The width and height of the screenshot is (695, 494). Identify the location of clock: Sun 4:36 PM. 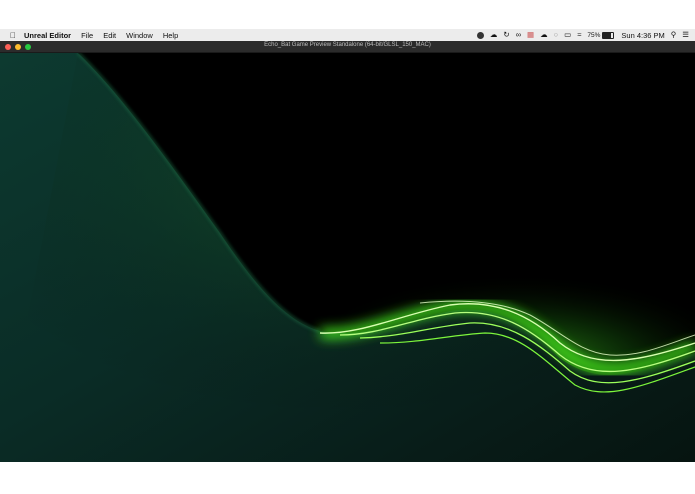
(642, 35).